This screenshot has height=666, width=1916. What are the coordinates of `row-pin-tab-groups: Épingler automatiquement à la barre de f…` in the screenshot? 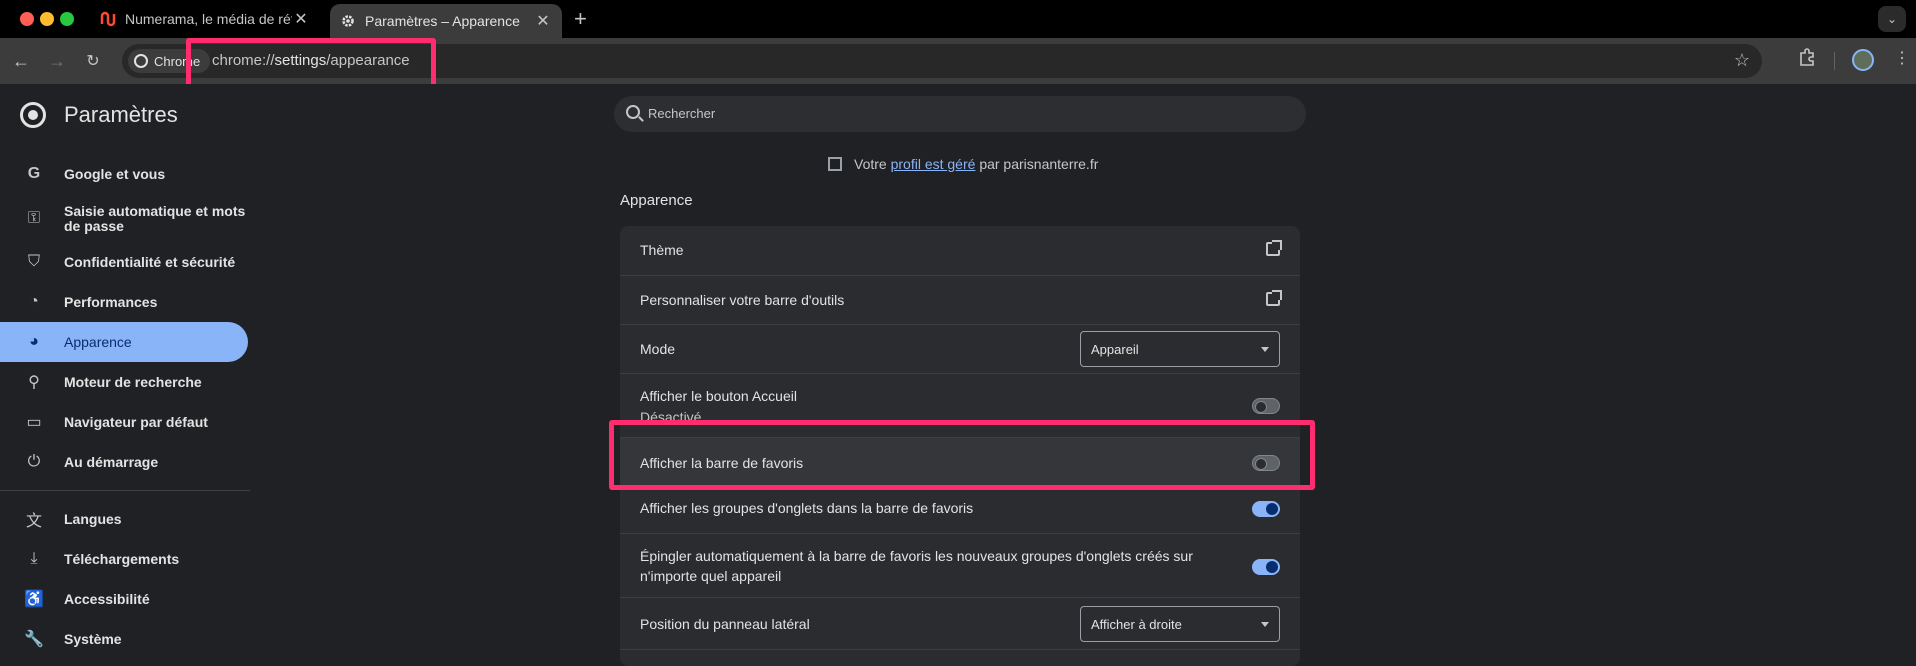 It's located at (960, 565).